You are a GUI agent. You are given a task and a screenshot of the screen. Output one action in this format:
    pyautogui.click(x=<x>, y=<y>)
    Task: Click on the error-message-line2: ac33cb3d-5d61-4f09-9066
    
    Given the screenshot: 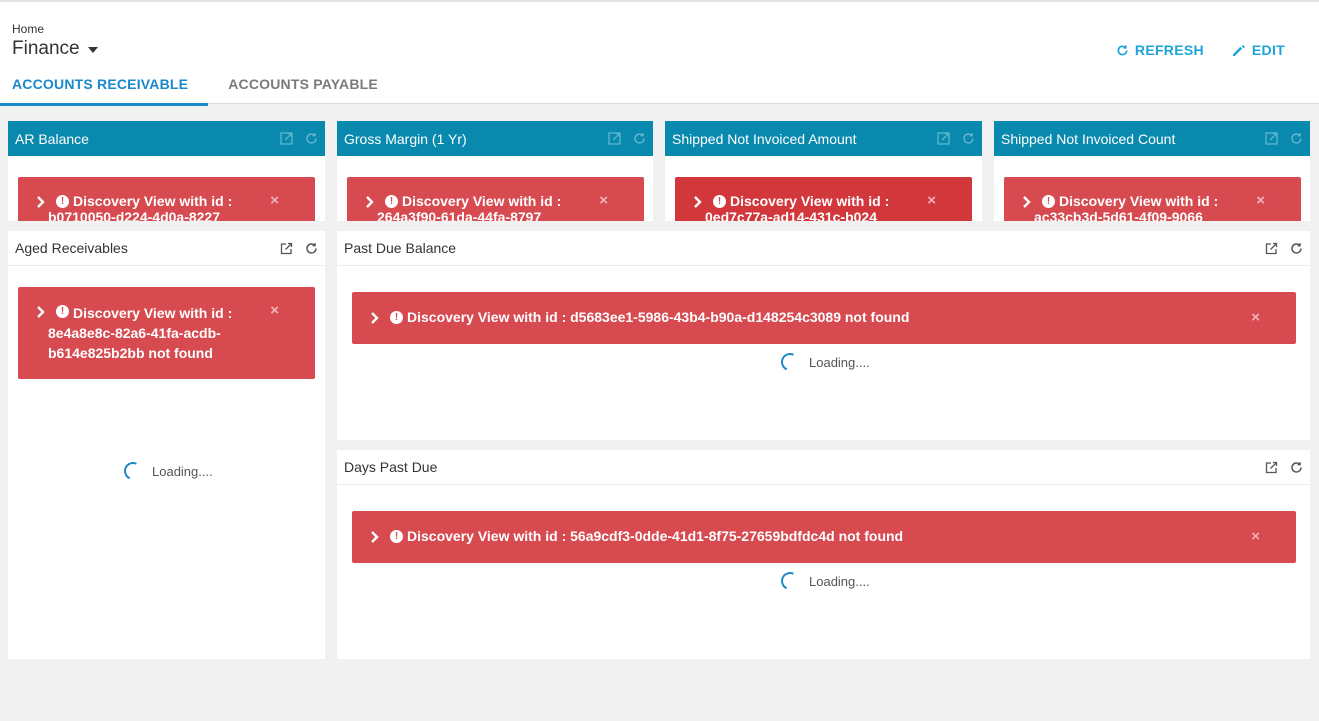 What is the action you would take?
    pyautogui.click(x=1118, y=215)
    